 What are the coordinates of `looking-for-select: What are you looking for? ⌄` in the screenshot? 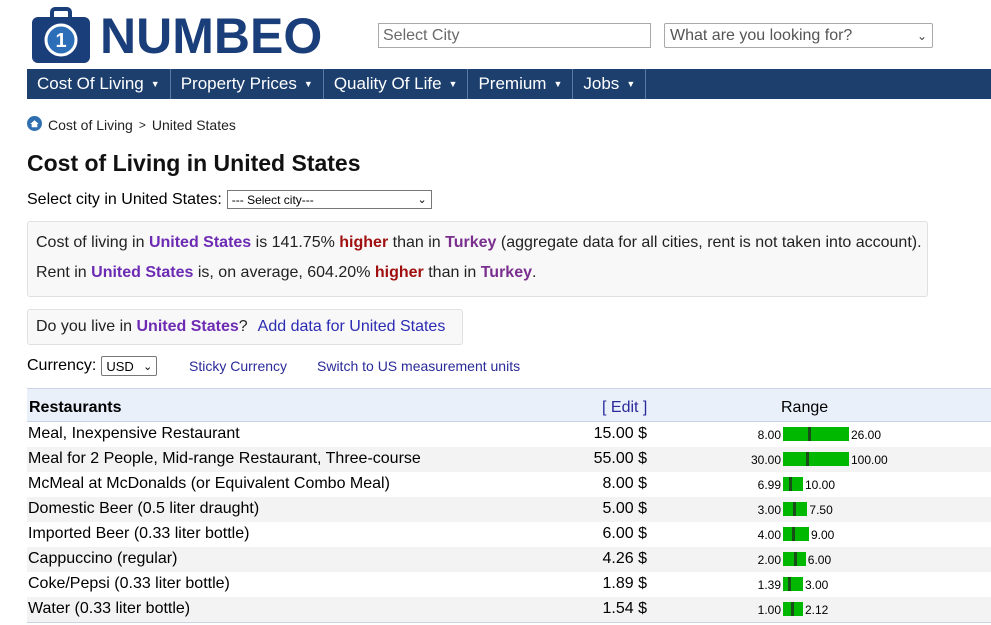 It's located at (798, 35).